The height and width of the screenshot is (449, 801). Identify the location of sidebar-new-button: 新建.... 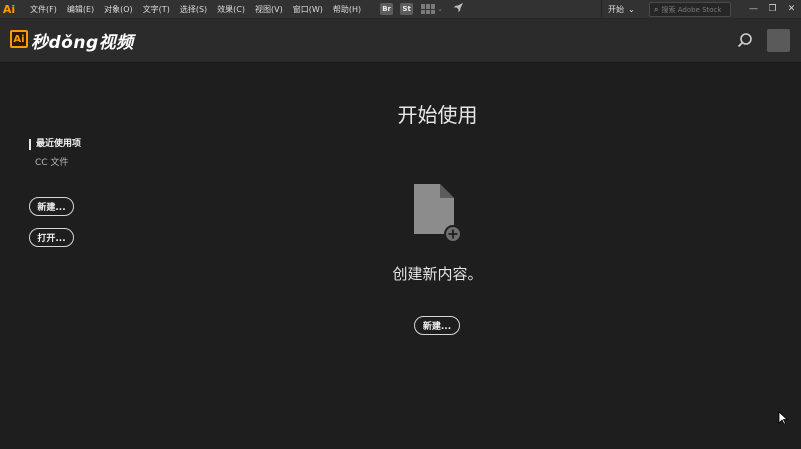
(51, 206).